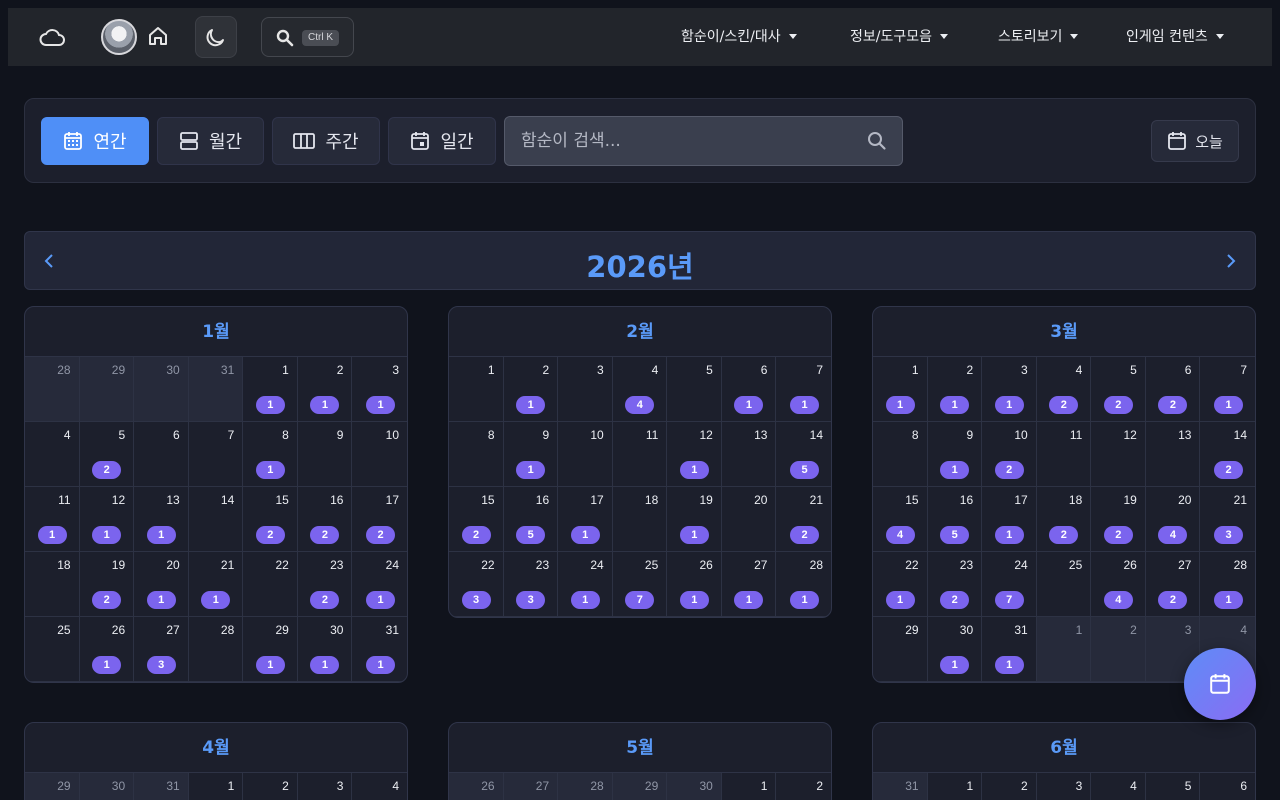 The height and width of the screenshot is (800, 1280). Describe the element at coordinates (107, 584) in the screenshot. I see `calendar-day: 19 2` at that location.